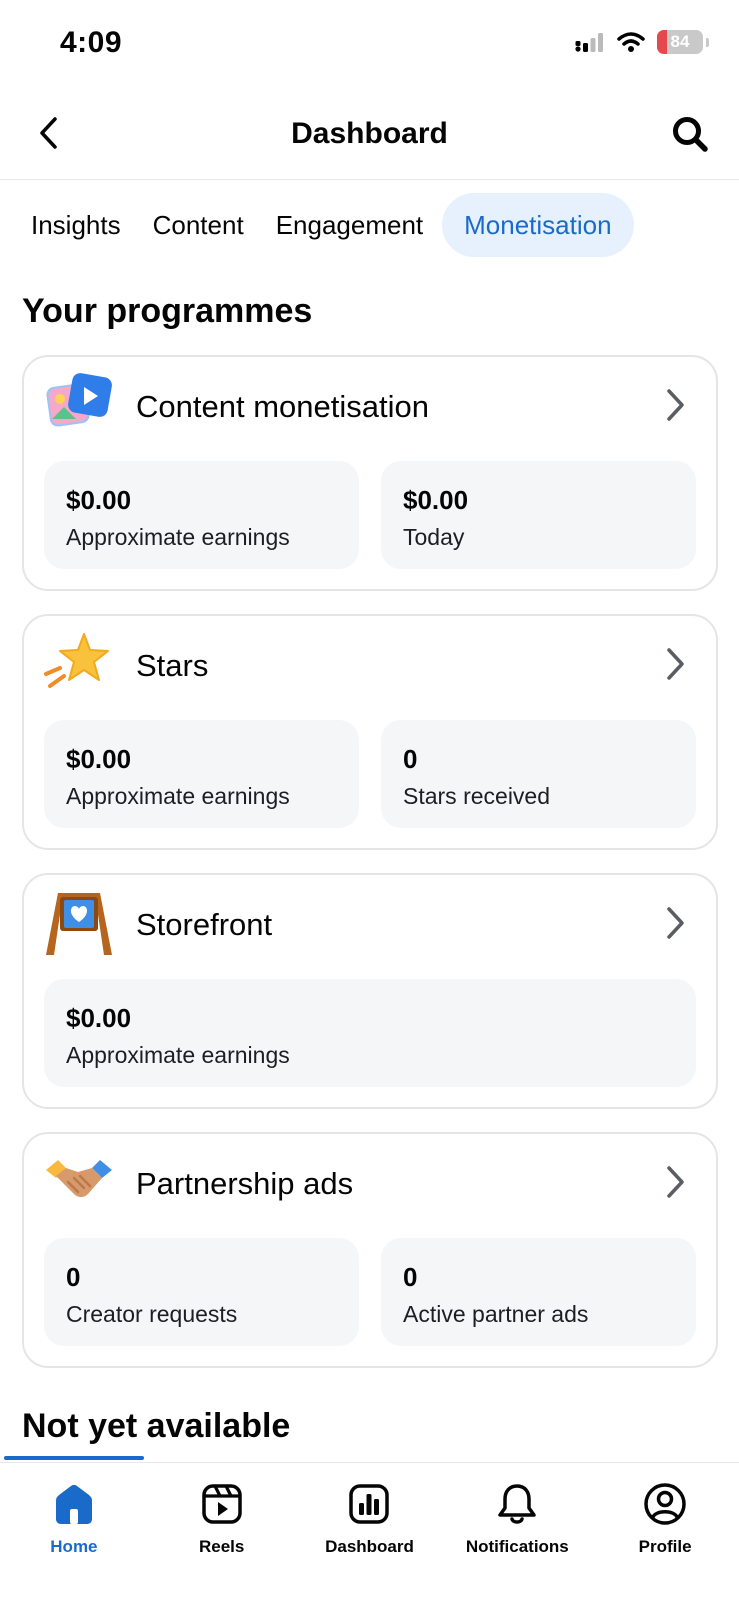 This screenshot has height=1600, width=739. Describe the element at coordinates (245, 1183) in the screenshot. I see `programme-name: Partnership ads` at that location.